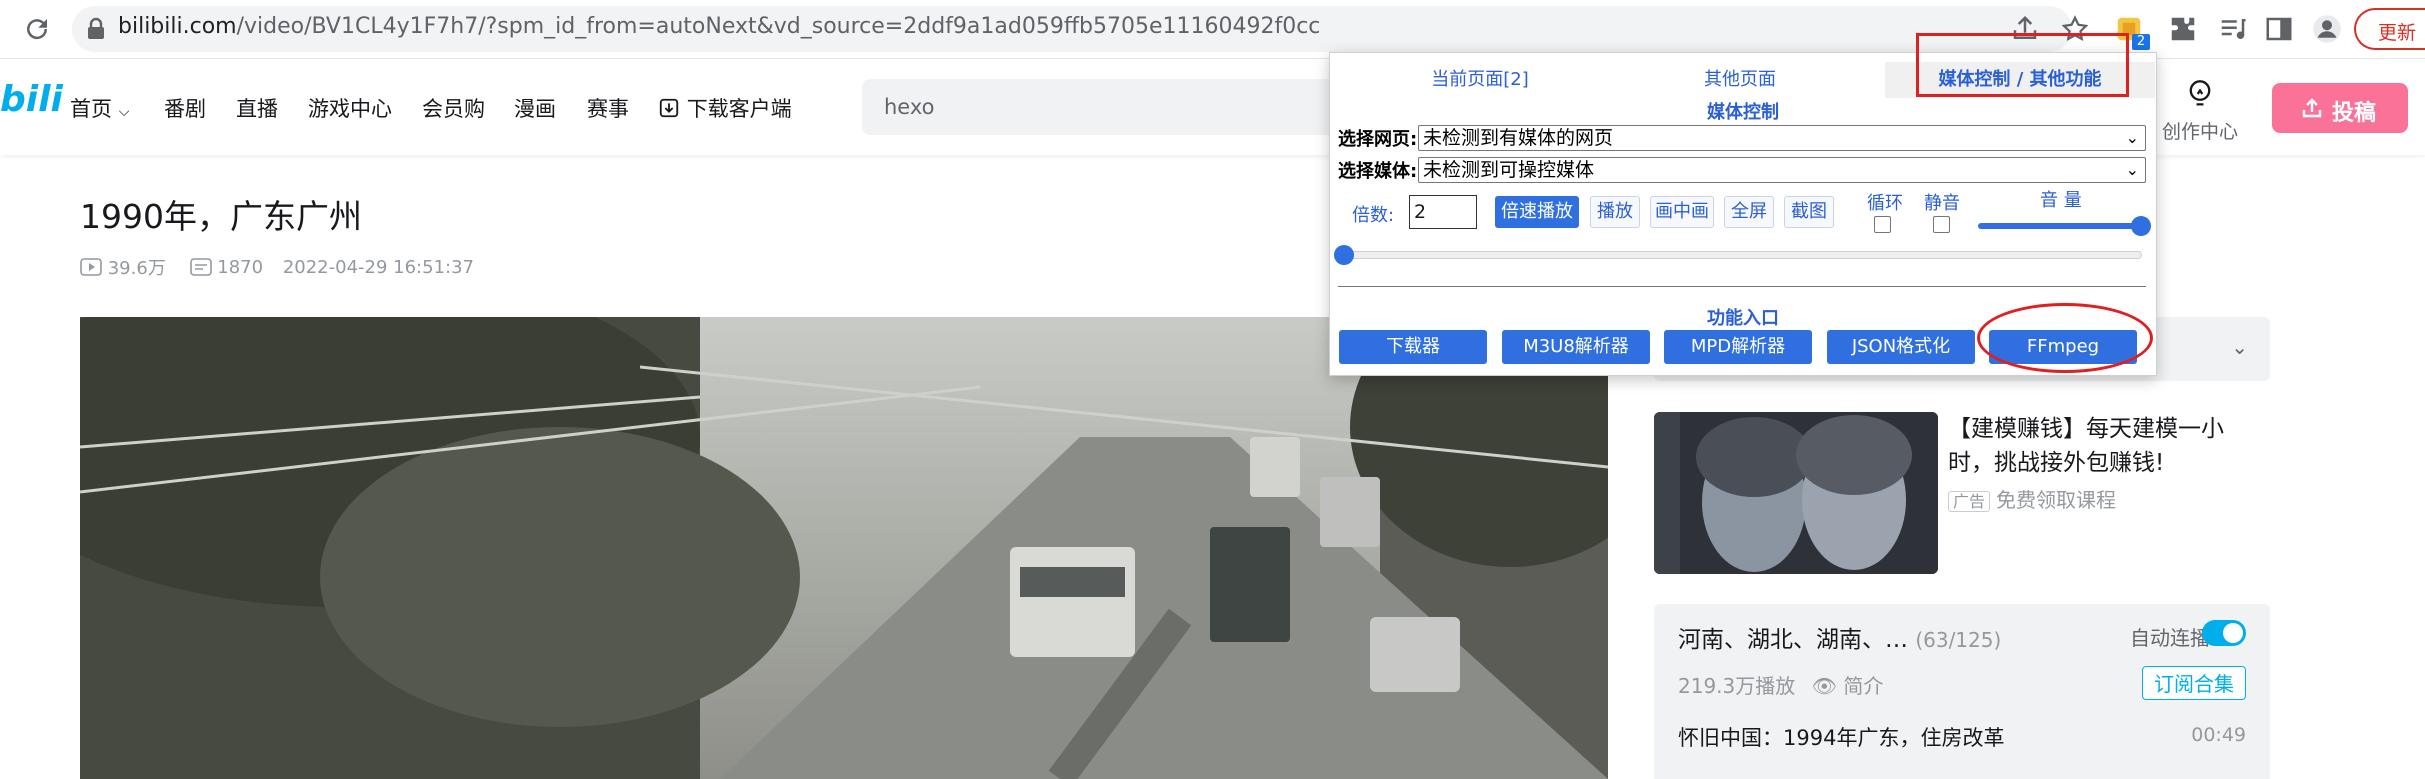 This screenshot has height=779, width=2425. I want to click on post-upload-button: 投稿, so click(2340, 108).